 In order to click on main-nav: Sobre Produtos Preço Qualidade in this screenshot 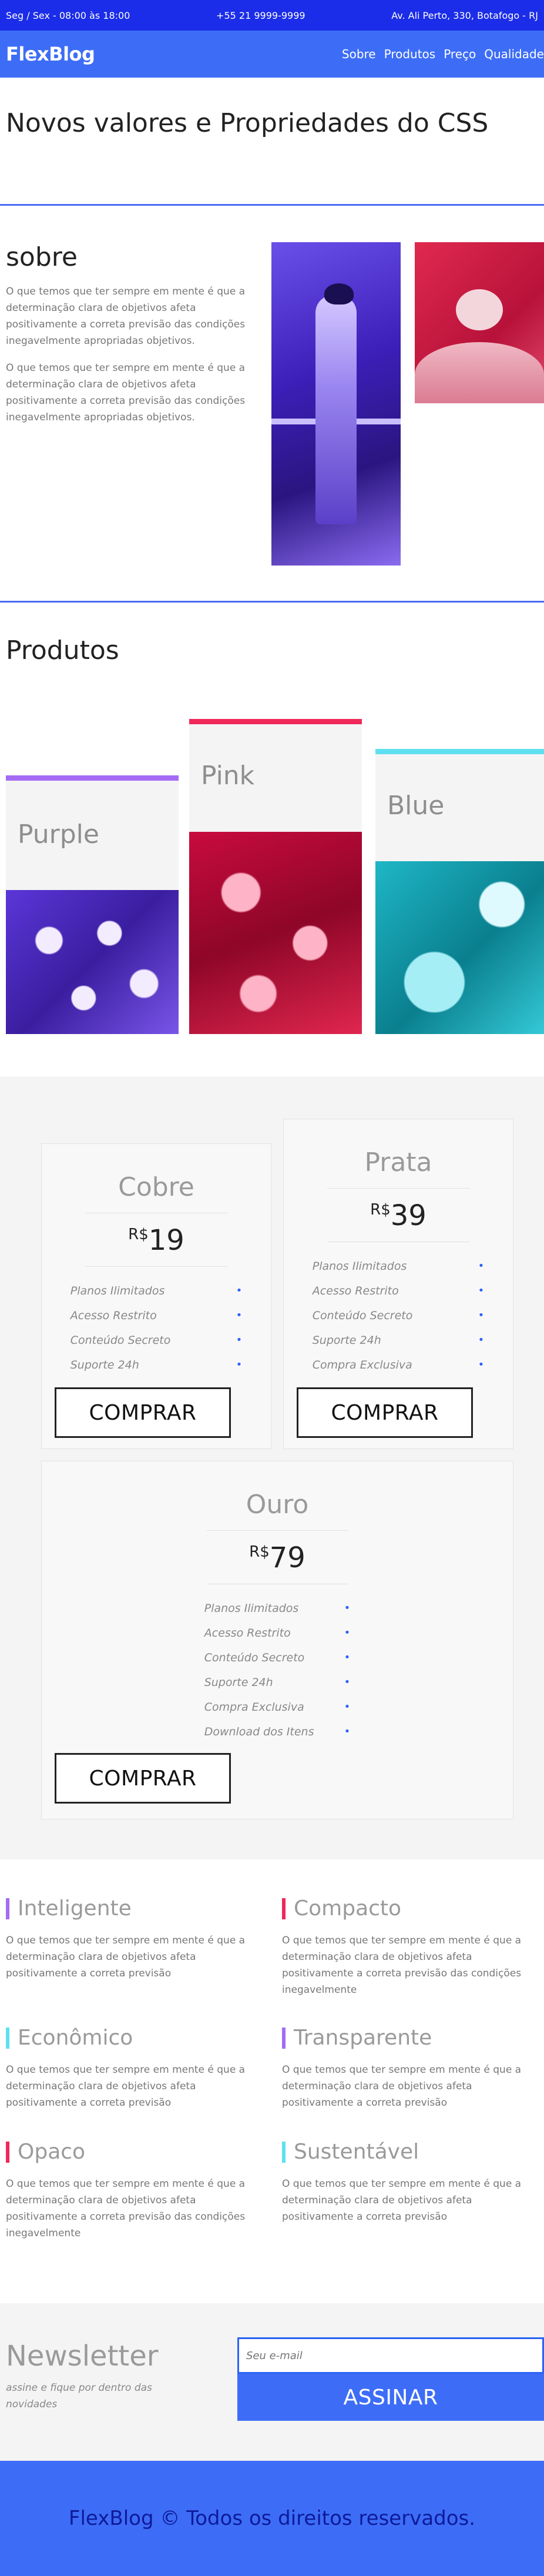, I will do `click(443, 54)`.